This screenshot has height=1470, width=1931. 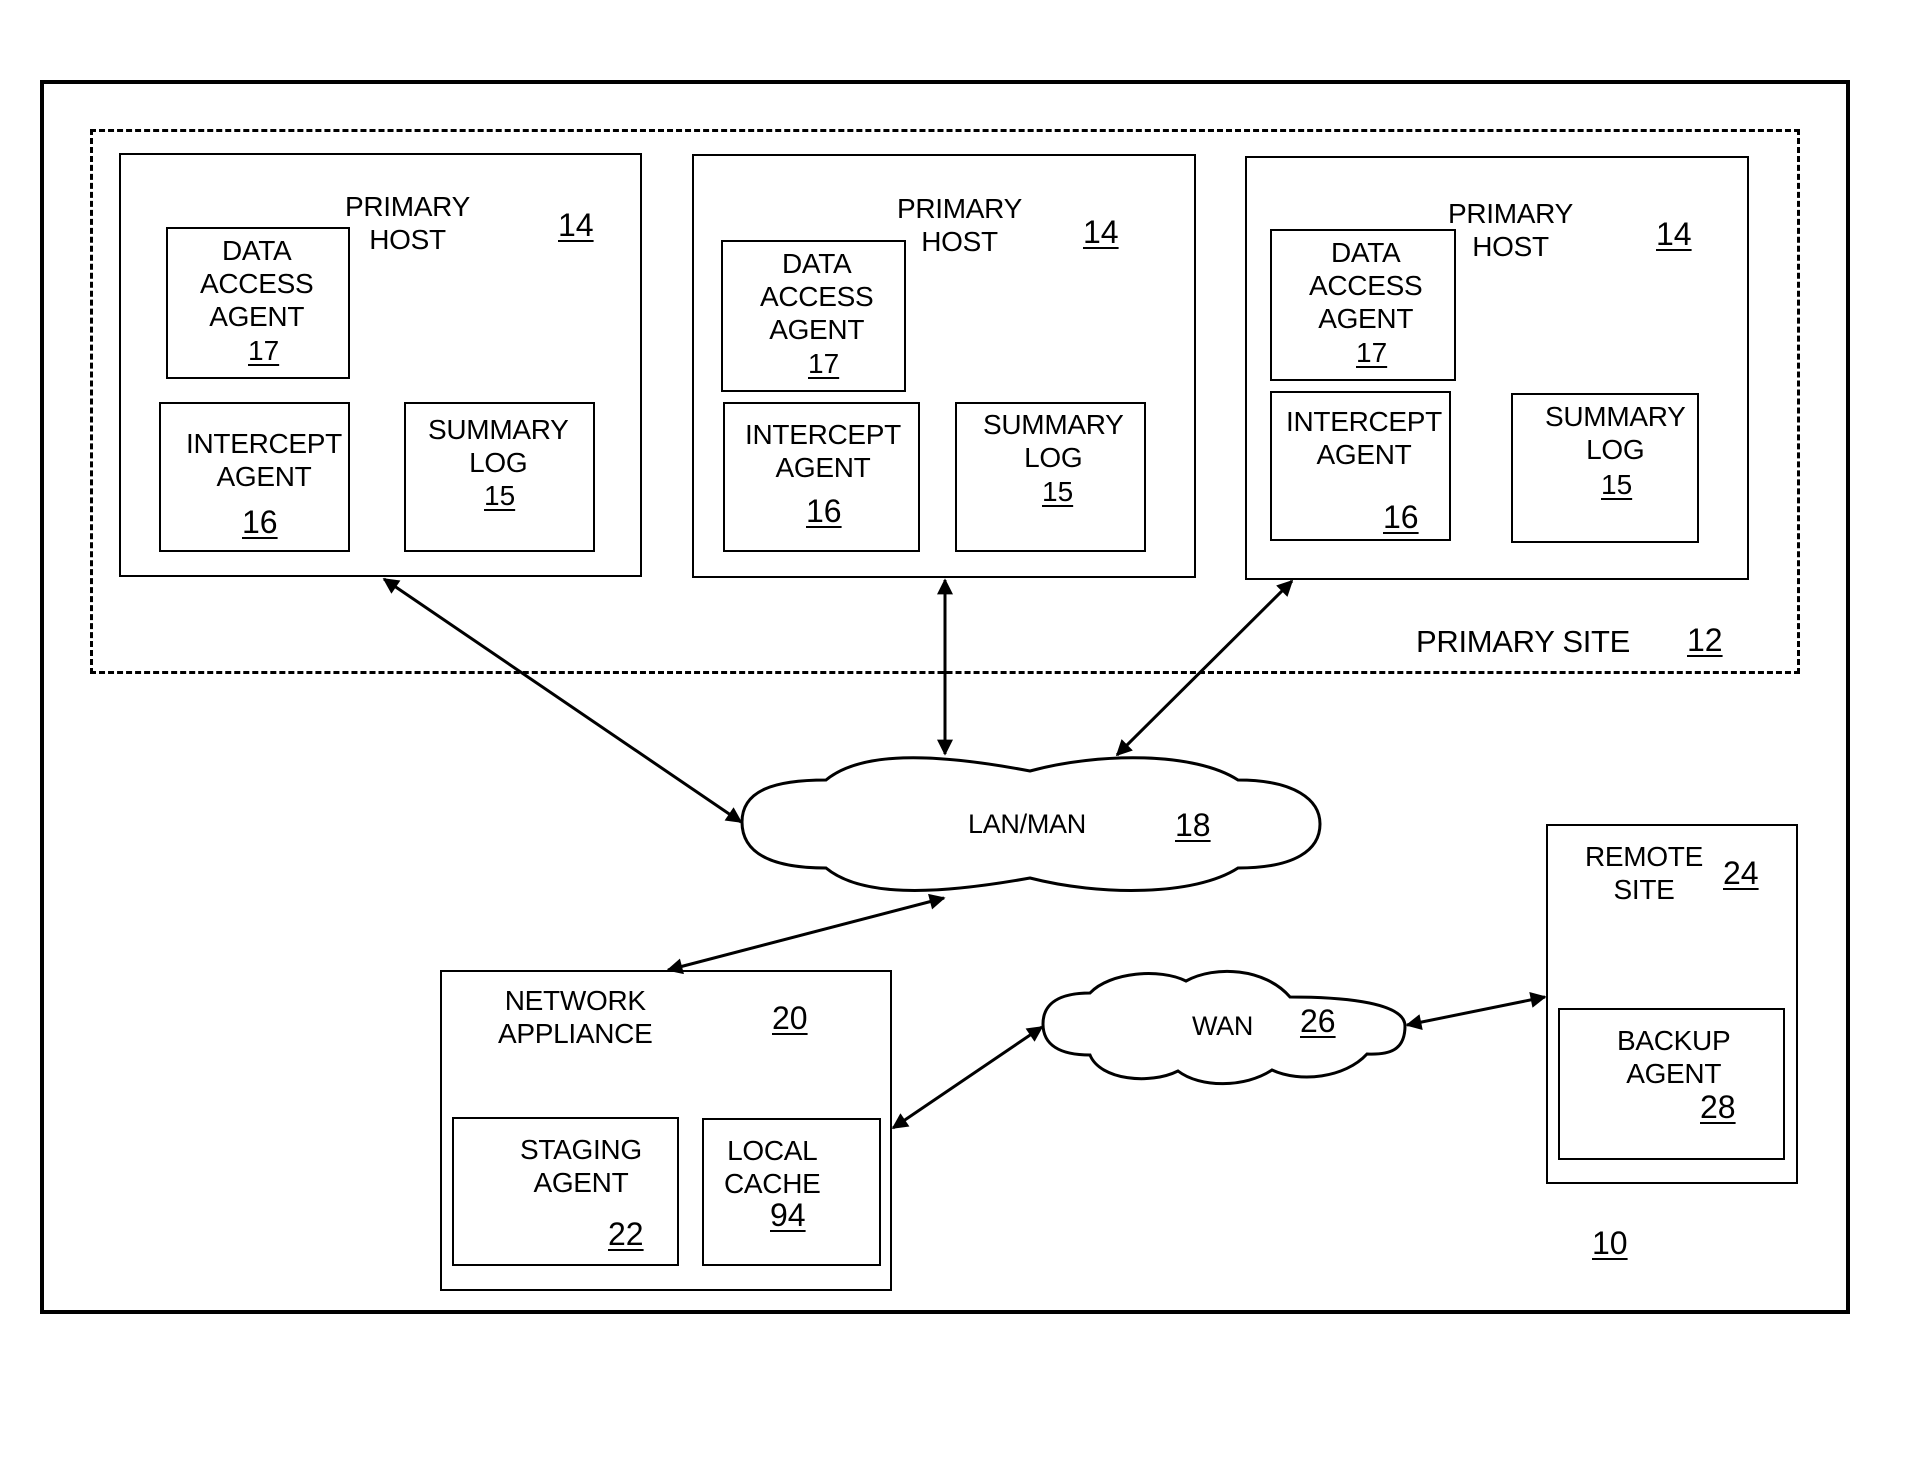 I want to click on link-wan-remote, so click(x=1476, y=1011).